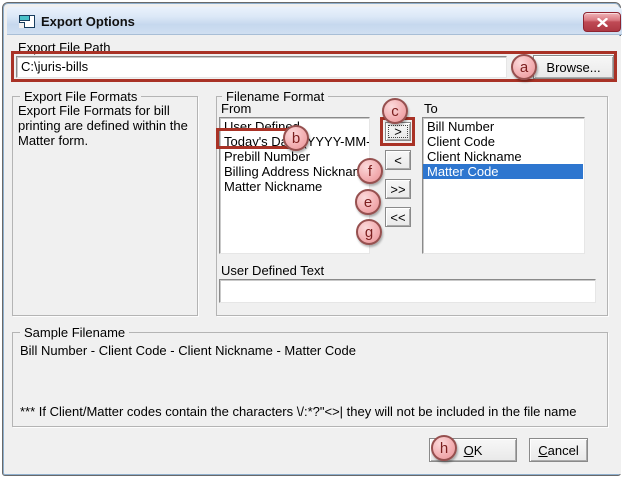 The width and height of the screenshot is (627, 482). What do you see at coordinates (407, 291) in the screenshot?
I see `user-defined-text-input` at bounding box center [407, 291].